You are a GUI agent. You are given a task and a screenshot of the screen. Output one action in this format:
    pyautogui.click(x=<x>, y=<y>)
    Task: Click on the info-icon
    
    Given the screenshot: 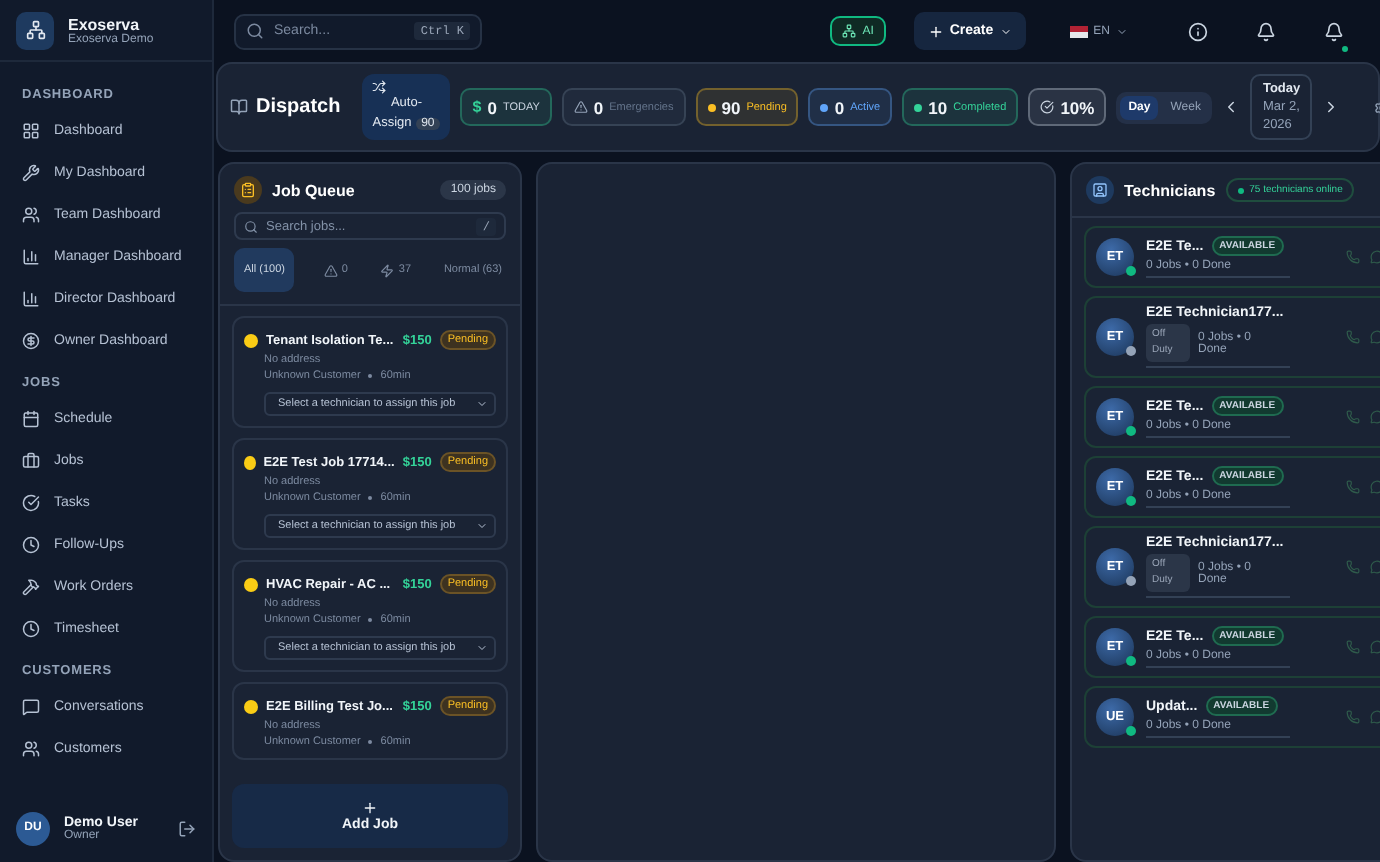 What is the action you would take?
    pyautogui.click(x=1198, y=31)
    